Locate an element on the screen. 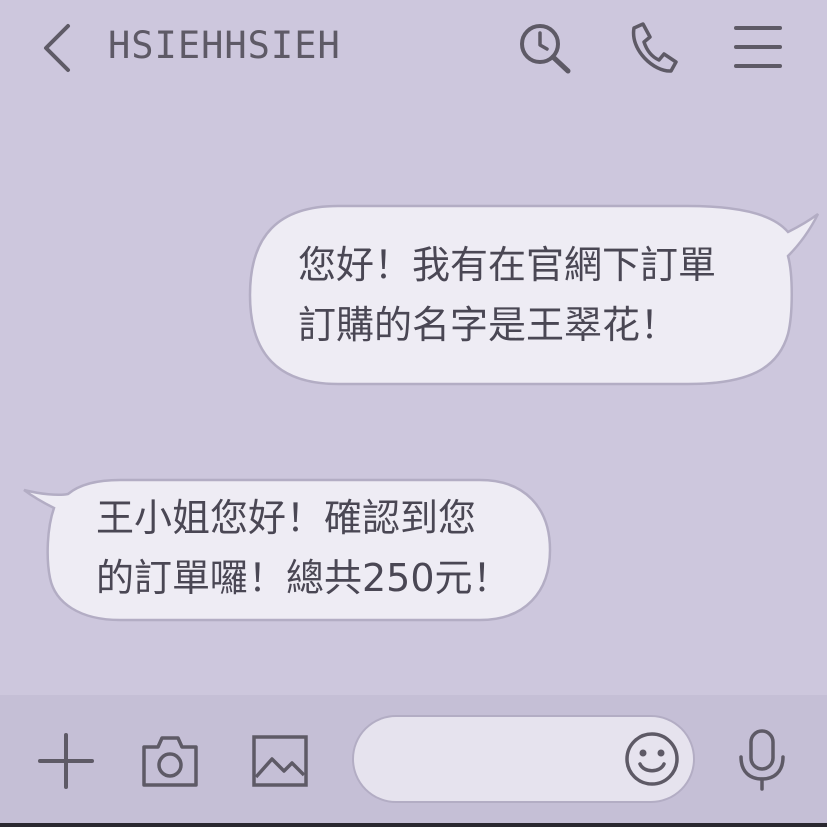 The width and height of the screenshot is (827, 827). call-button is located at coordinates (652, 48).